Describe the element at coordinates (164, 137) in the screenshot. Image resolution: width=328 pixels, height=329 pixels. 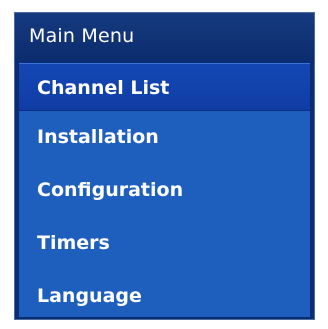
I see `menu-item-installation: Installation` at that location.